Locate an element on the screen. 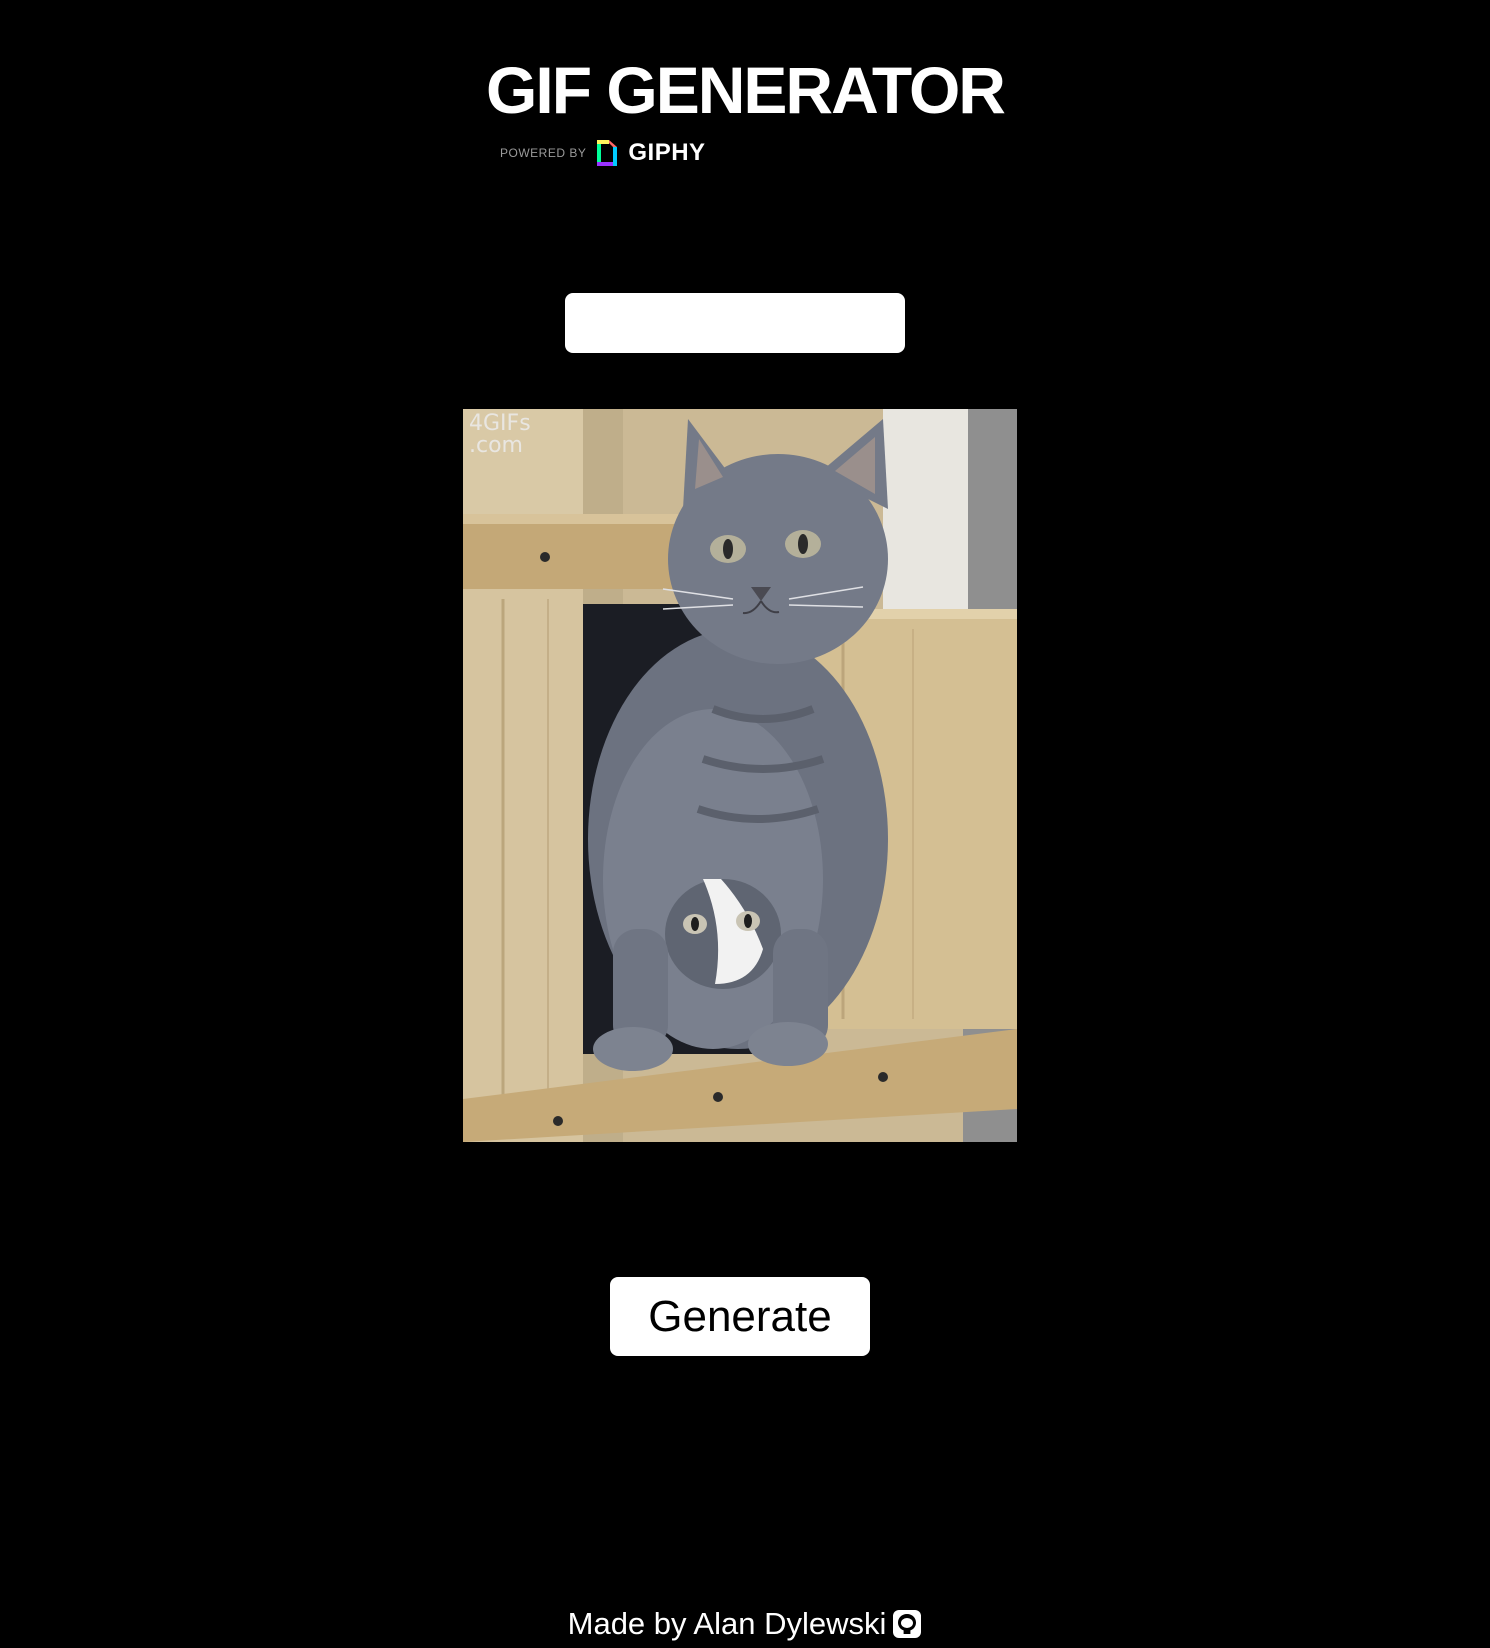 This screenshot has height=1648, width=1490. powered-by-giphy: POWERED BY GIPHY is located at coordinates (603, 153).